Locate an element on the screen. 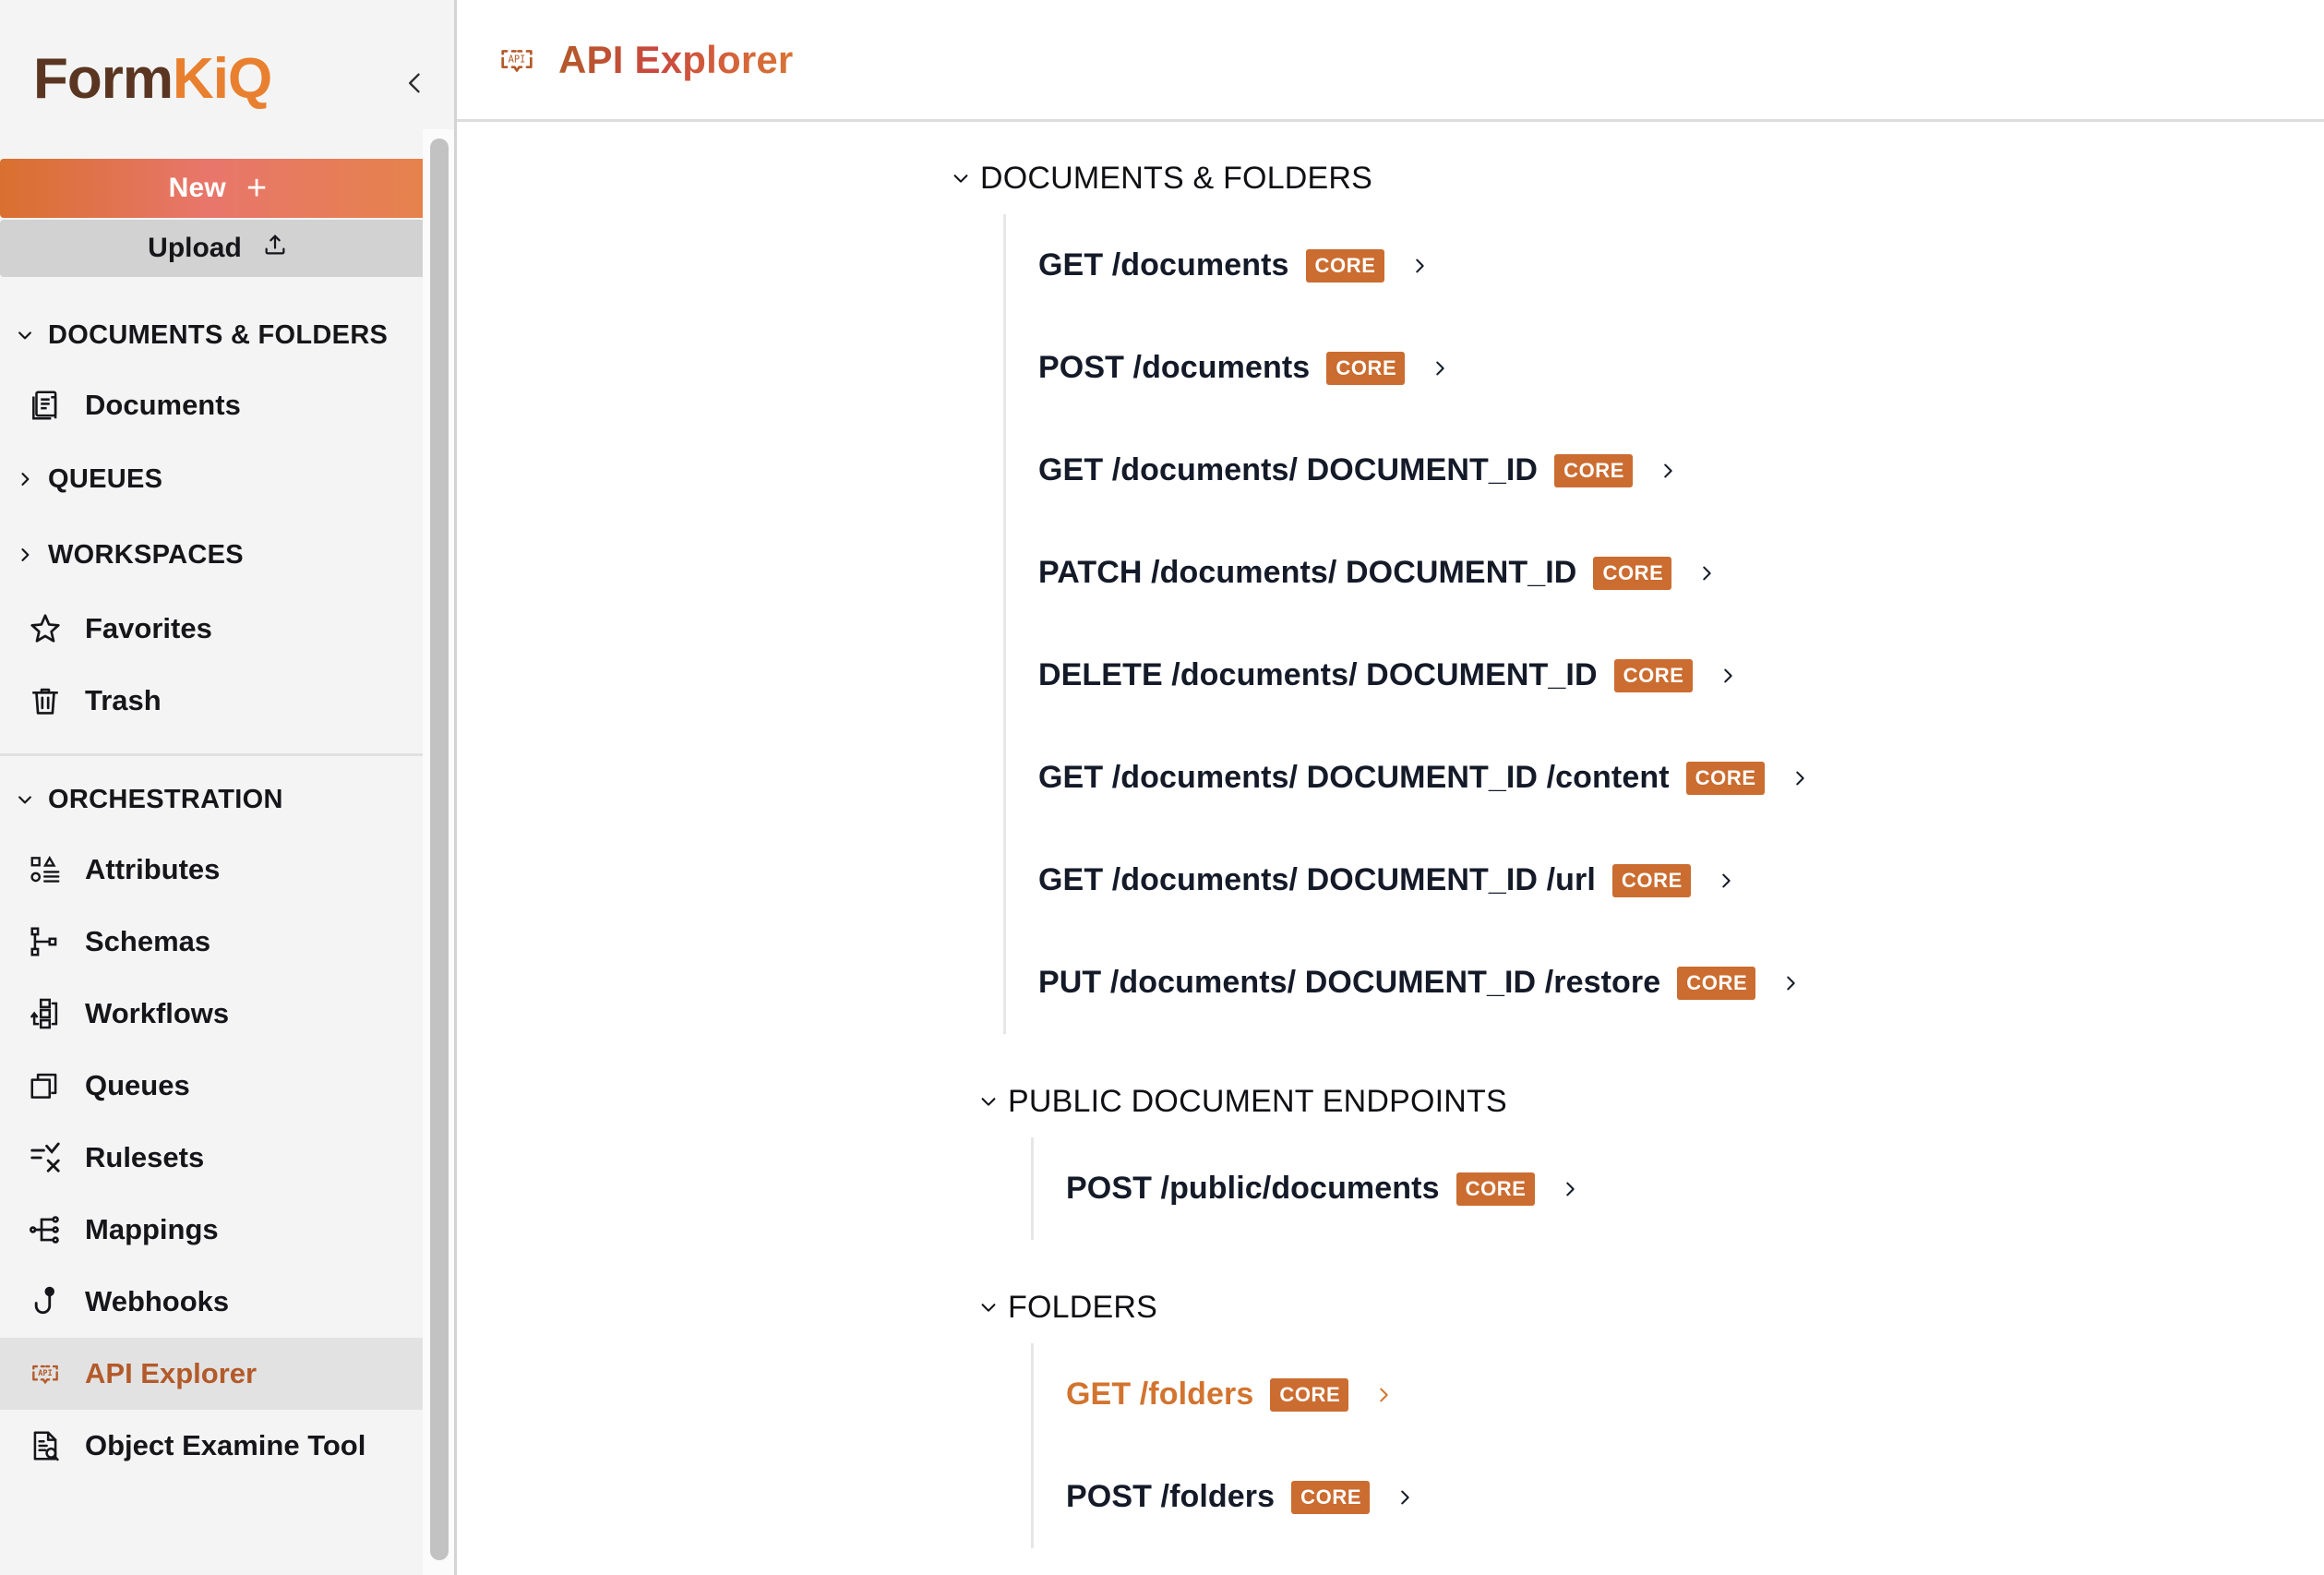  endpoint-row: PATCH /documents/ DOCUMENT_ID CORE is located at coordinates (1665, 573).